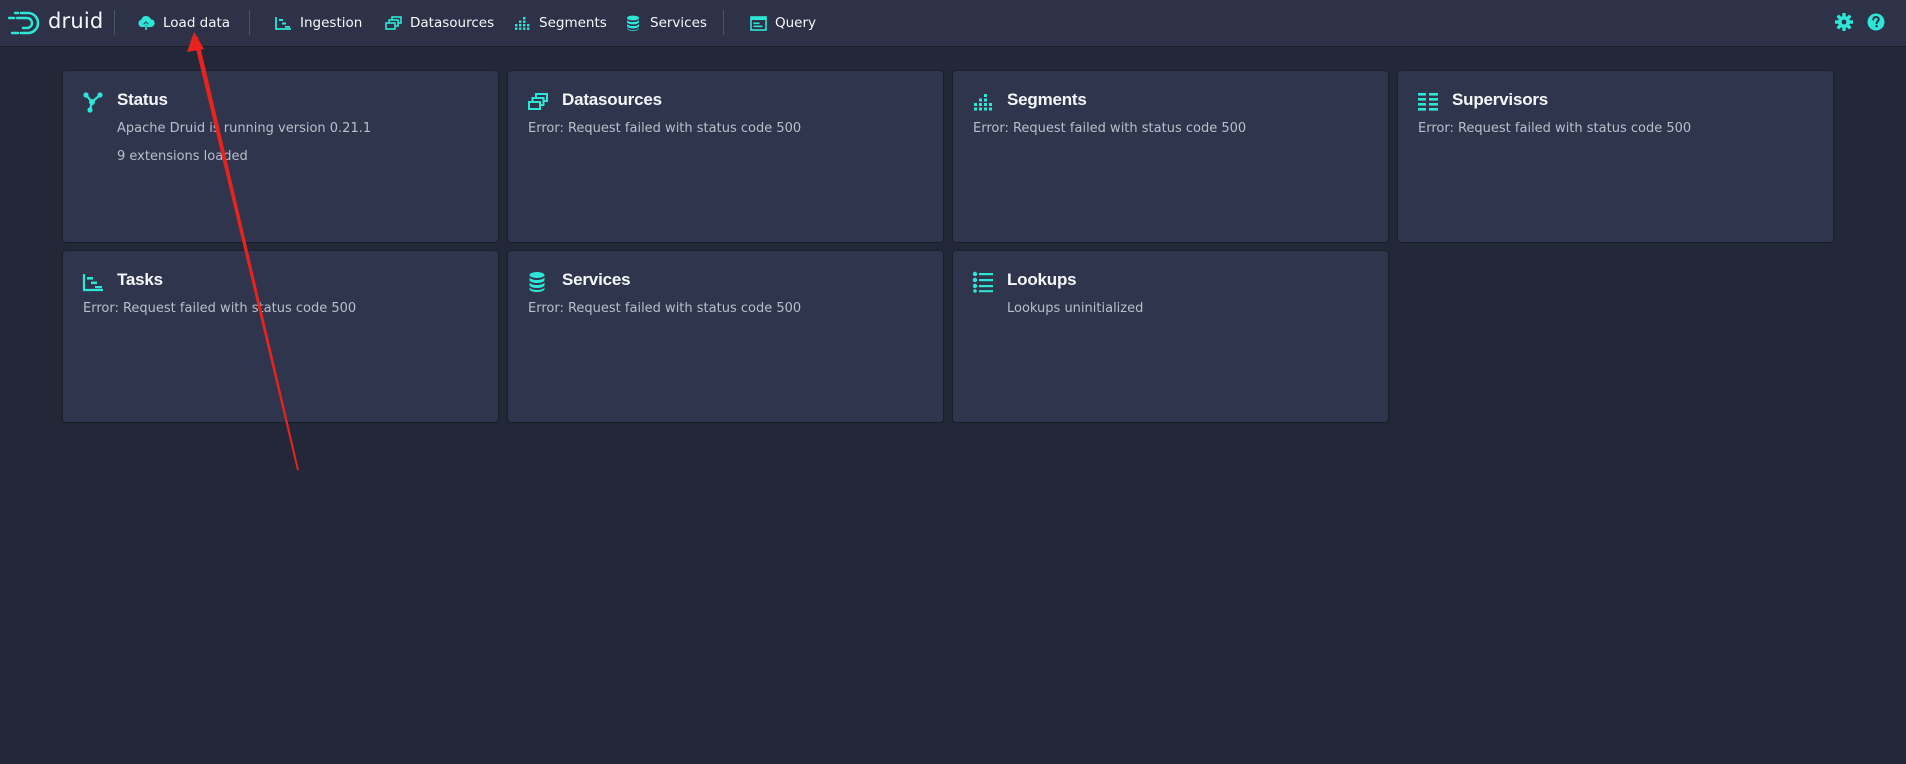 The image size is (1906, 764). I want to click on query-tab: Query, so click(782, 23).